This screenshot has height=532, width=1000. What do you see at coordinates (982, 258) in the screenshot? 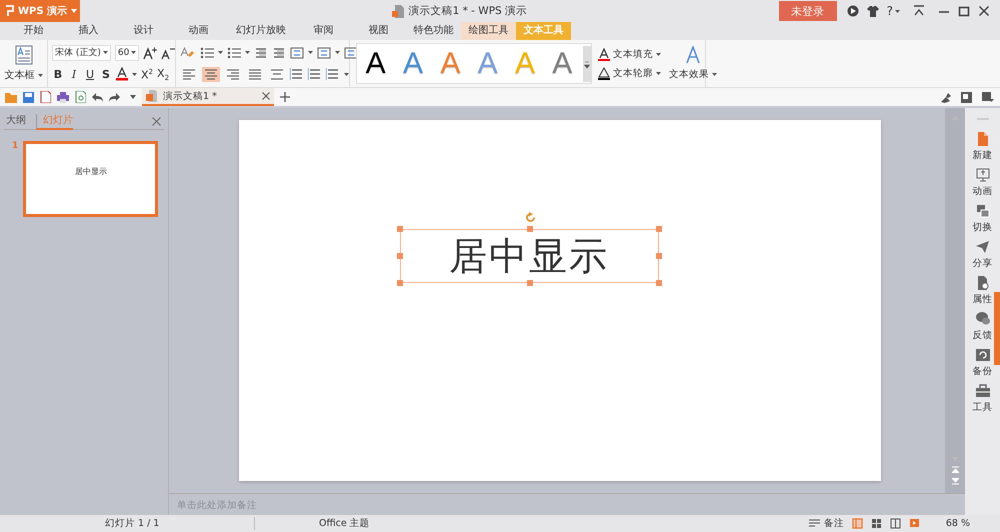
I see `sidebar-item: 分享` at bounding box center [982, 258].